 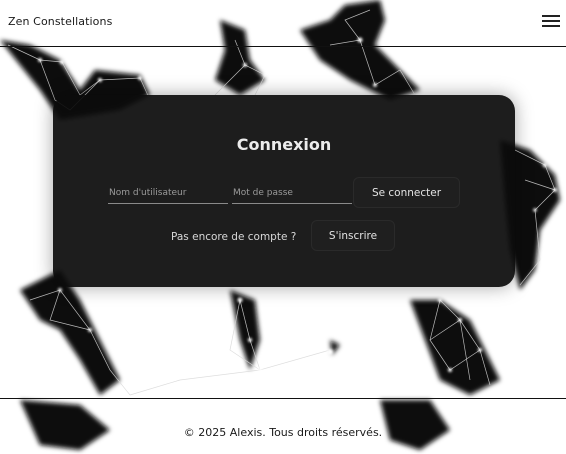 What do you see at coordinates (283, 432) in the screenshot?
I see `footer-copyright: © 2025 Alexis. Tous droits réservés.` at bounding box center [283, 432].